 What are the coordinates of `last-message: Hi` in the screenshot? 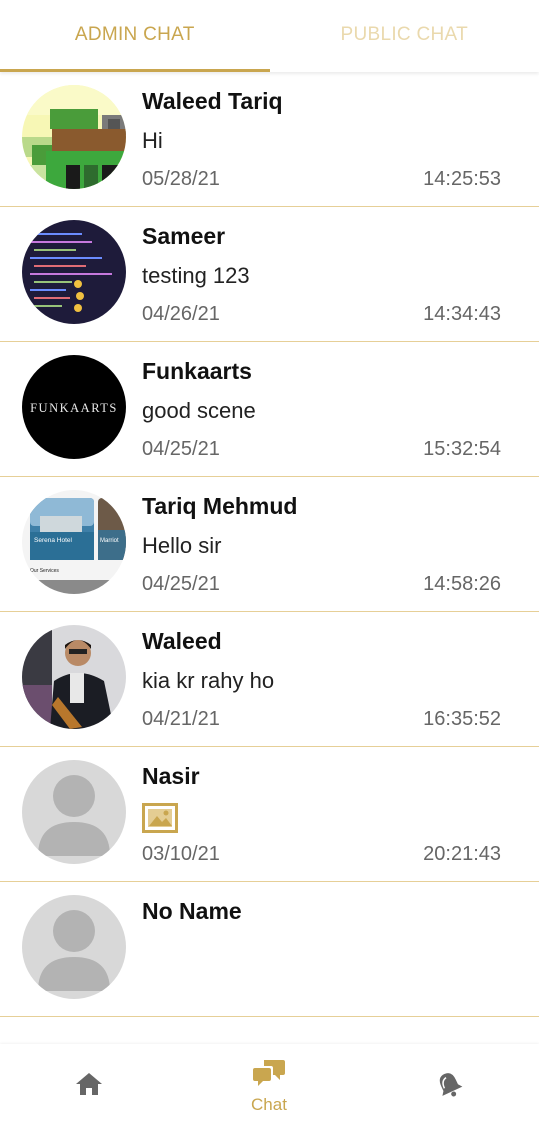 It's located at (152, 140).